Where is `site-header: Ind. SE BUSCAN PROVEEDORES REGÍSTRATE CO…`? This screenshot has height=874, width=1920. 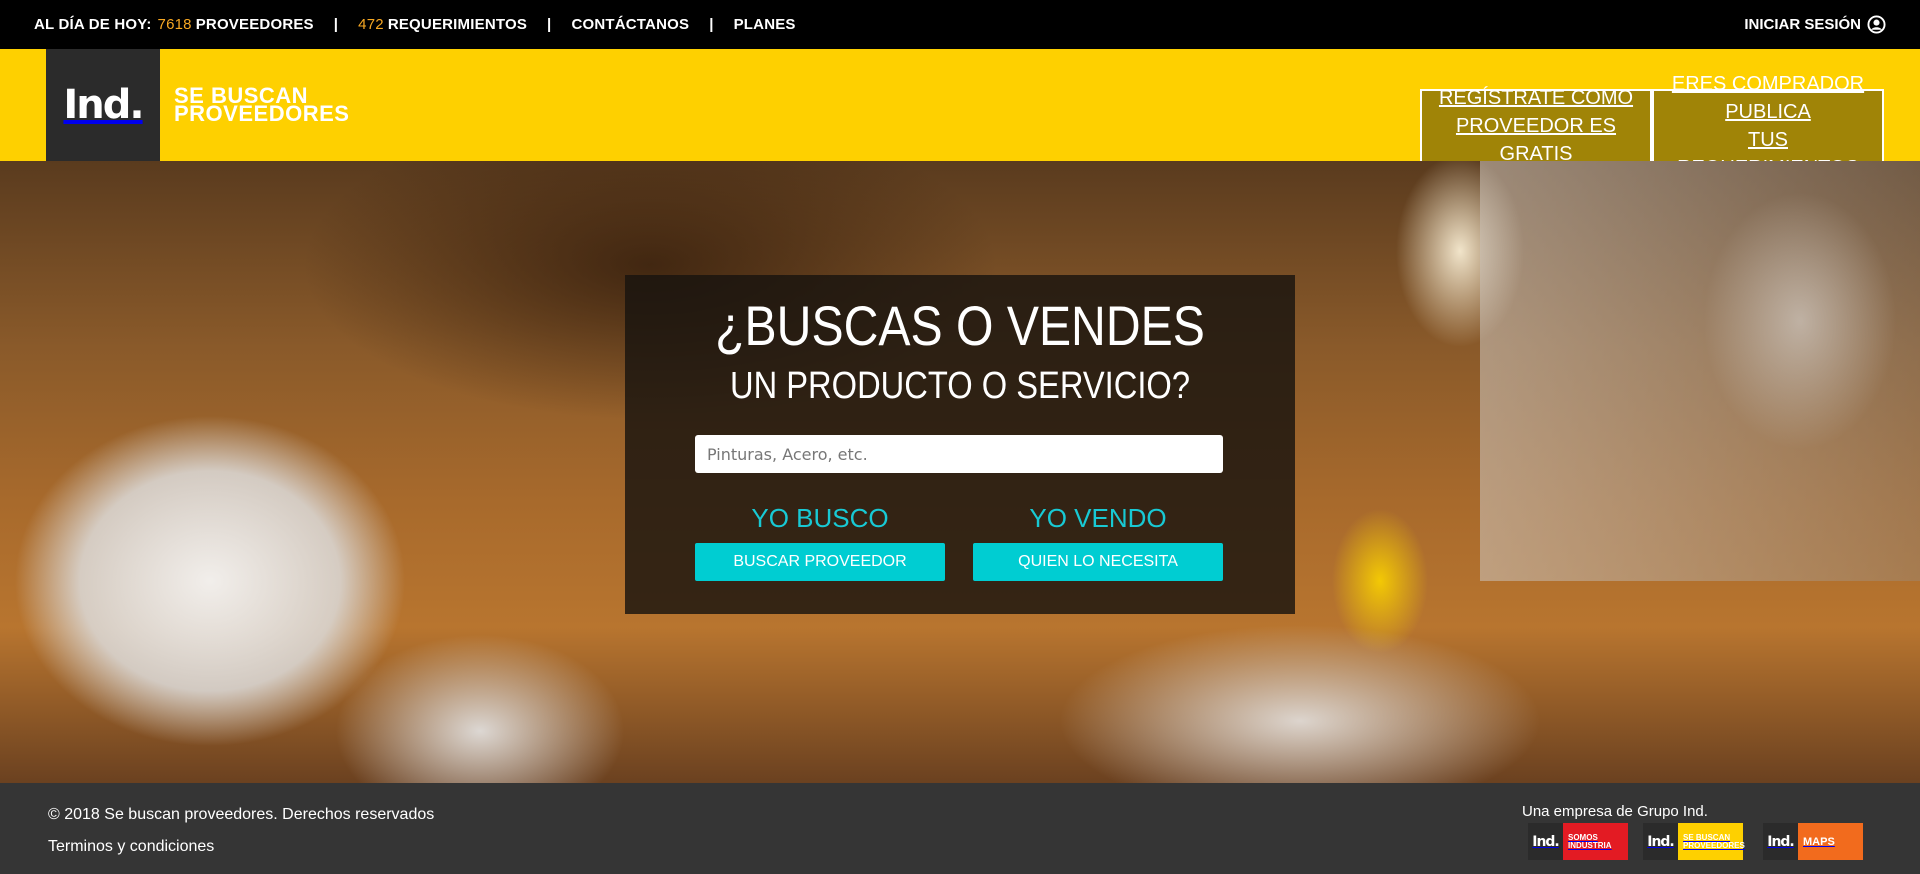
site-header: Ind. SE BUSCAN PROVEEDORES REGÍSTRATE CO… is located at coordinates (960, 114).